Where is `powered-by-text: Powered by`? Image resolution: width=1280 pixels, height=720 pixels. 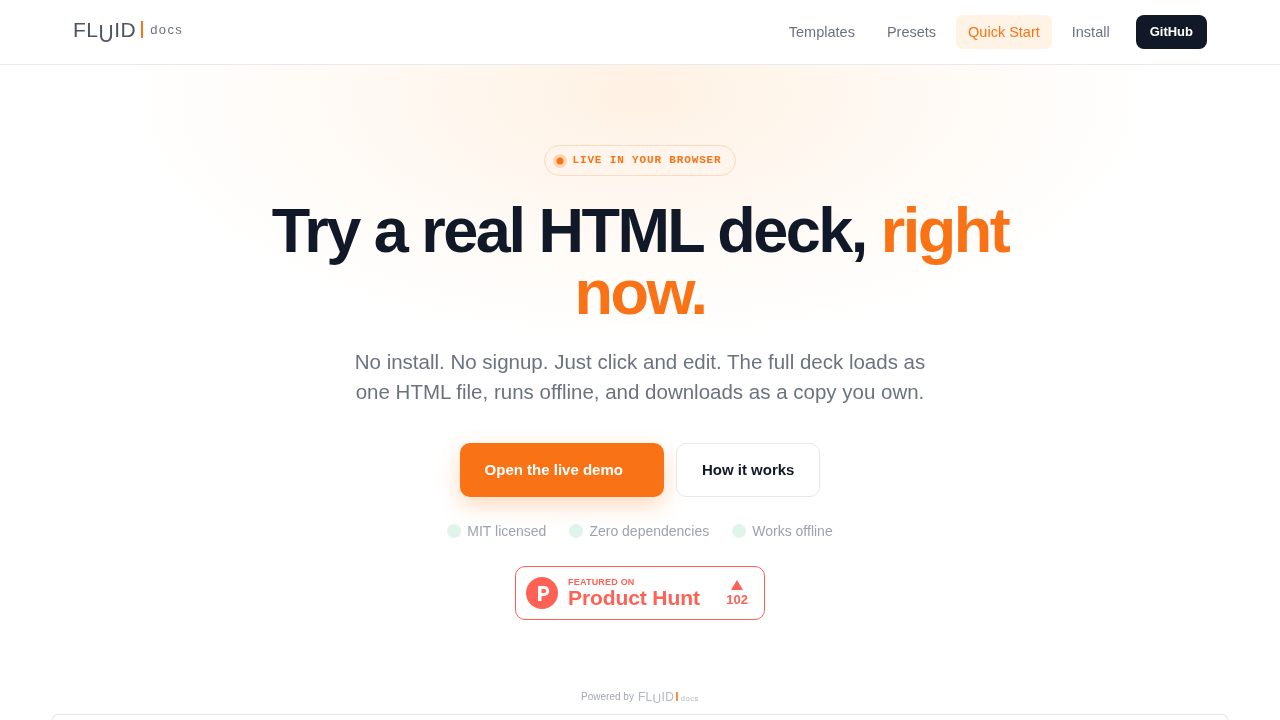
powered-by-text: Powered by is located at coordinates (607, 697).